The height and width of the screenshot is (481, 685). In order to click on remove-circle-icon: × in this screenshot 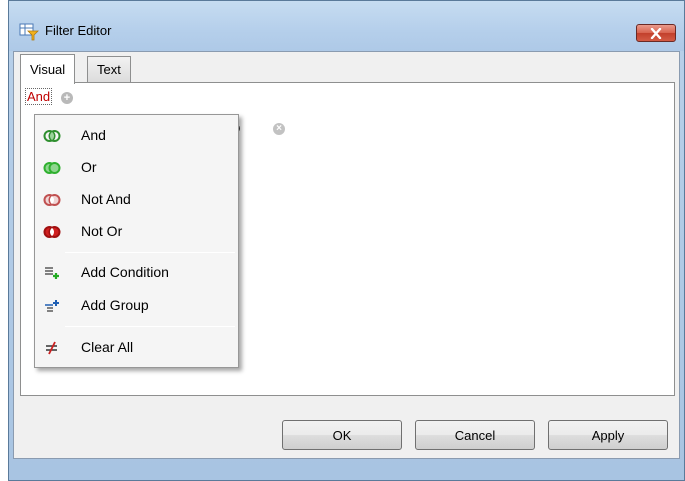, I will do `click(279, 129)`.